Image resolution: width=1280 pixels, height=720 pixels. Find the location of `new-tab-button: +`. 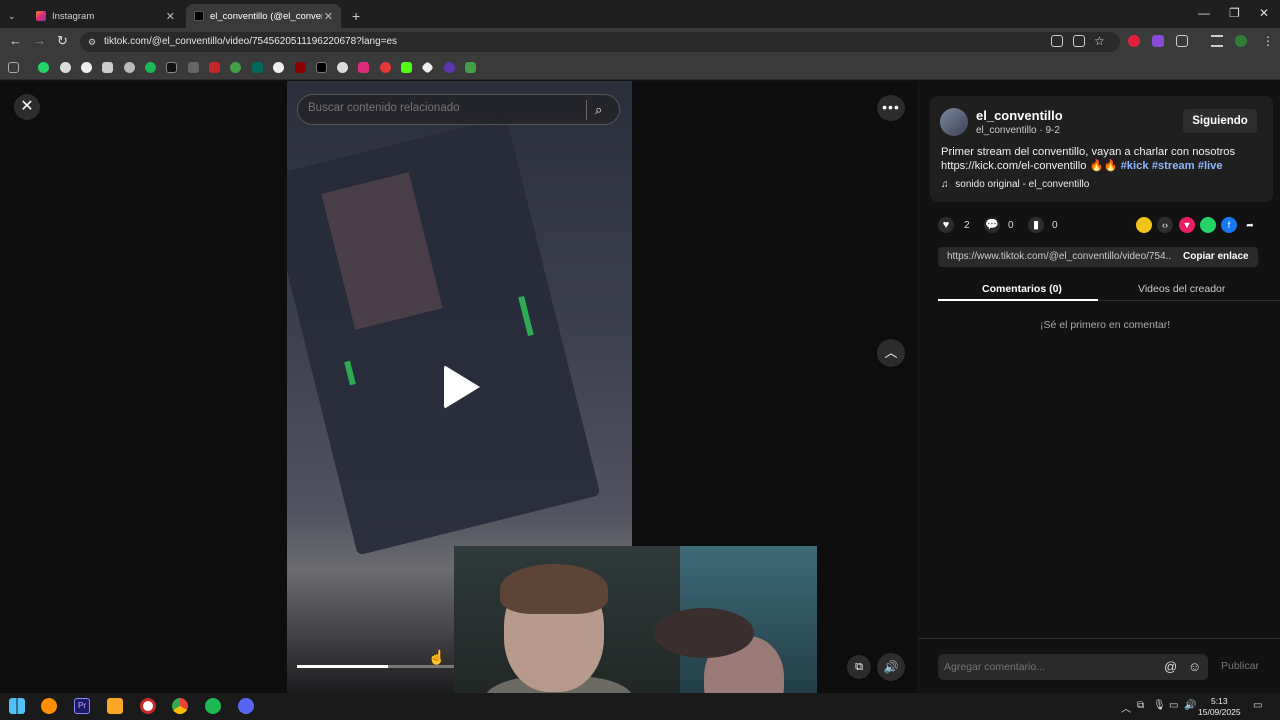

new-tab-button: + is located at coordinates (354, 16).